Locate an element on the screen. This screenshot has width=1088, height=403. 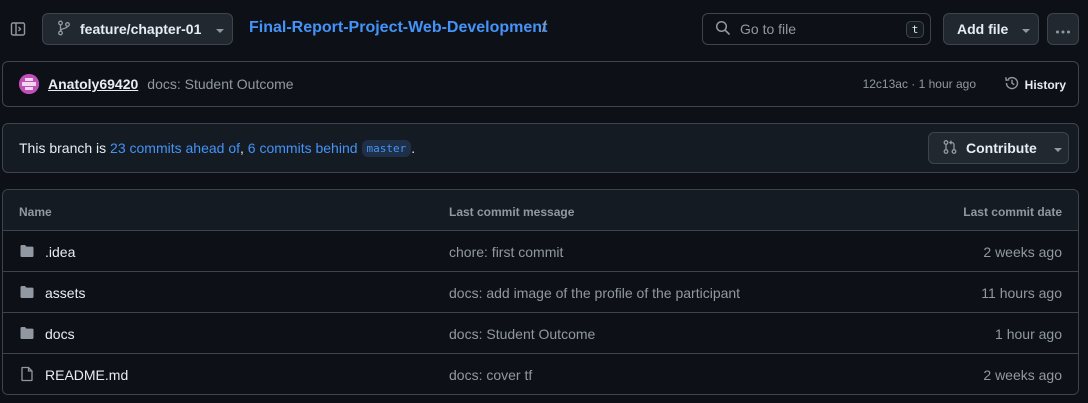
column-name-header: Name is located at coordinates (35, 212).